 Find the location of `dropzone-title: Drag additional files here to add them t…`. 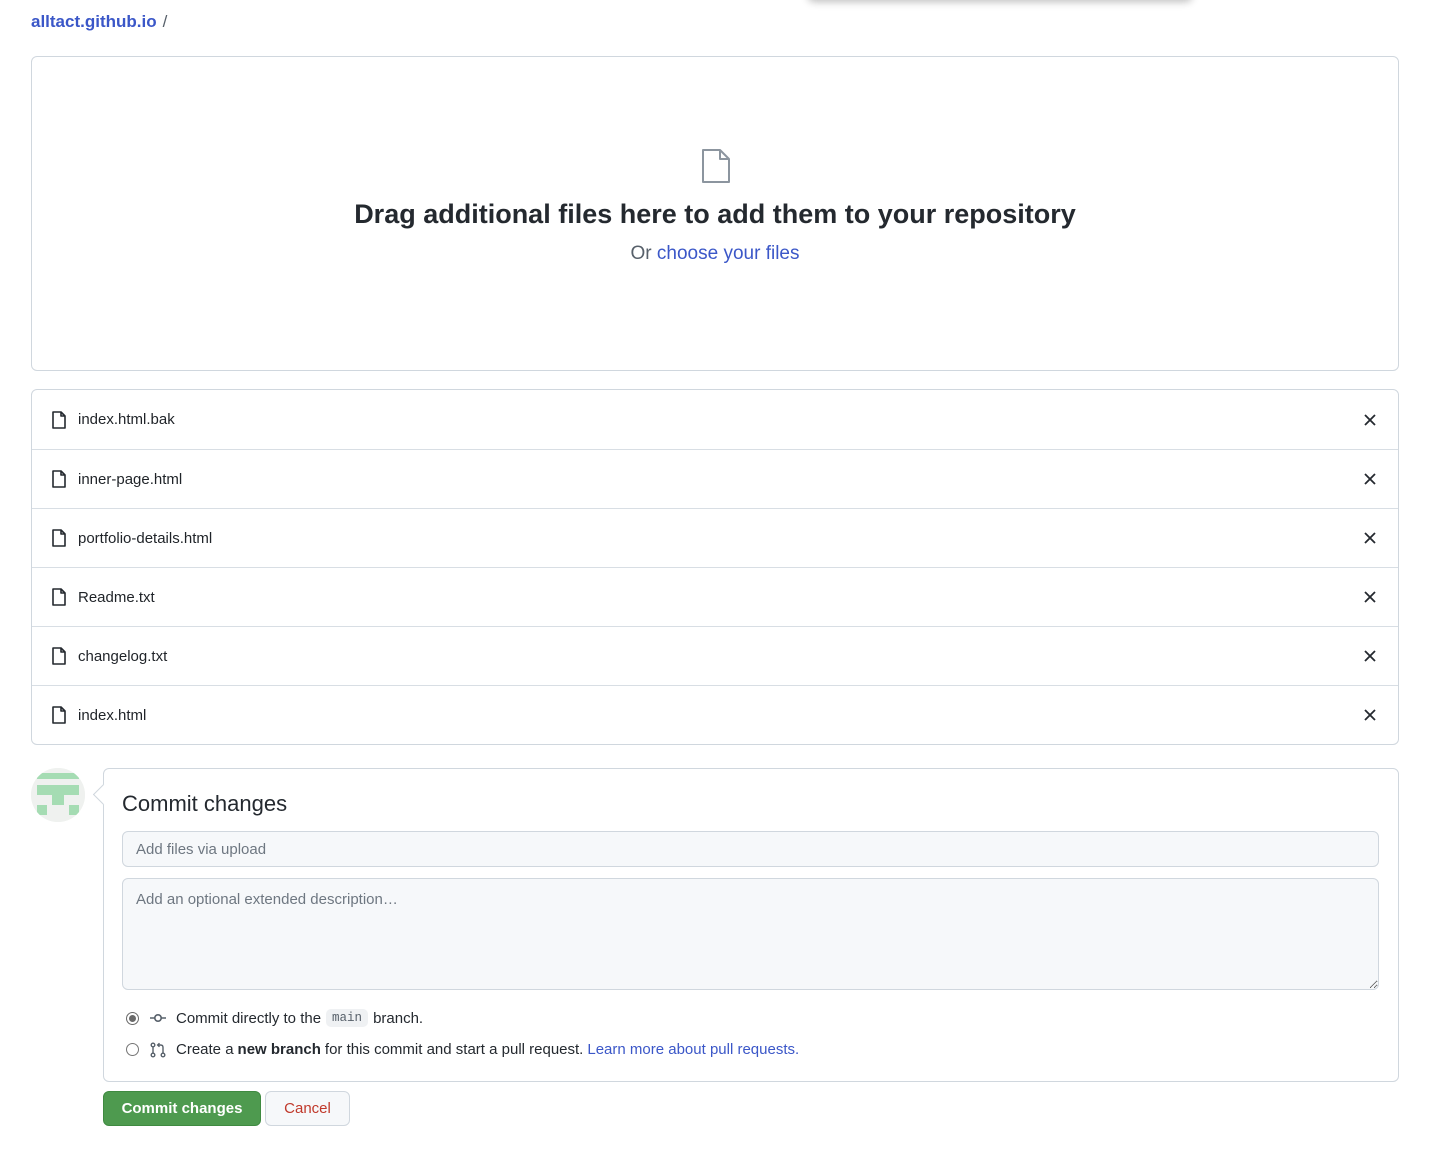

dropzone-title: Drag additional files here to add them t… is located at coordinates (715, 214).